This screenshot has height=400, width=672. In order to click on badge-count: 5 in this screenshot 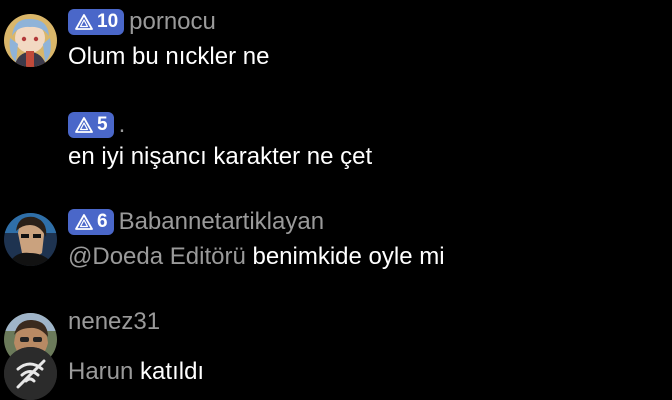, I will do `click(102, 124)`.